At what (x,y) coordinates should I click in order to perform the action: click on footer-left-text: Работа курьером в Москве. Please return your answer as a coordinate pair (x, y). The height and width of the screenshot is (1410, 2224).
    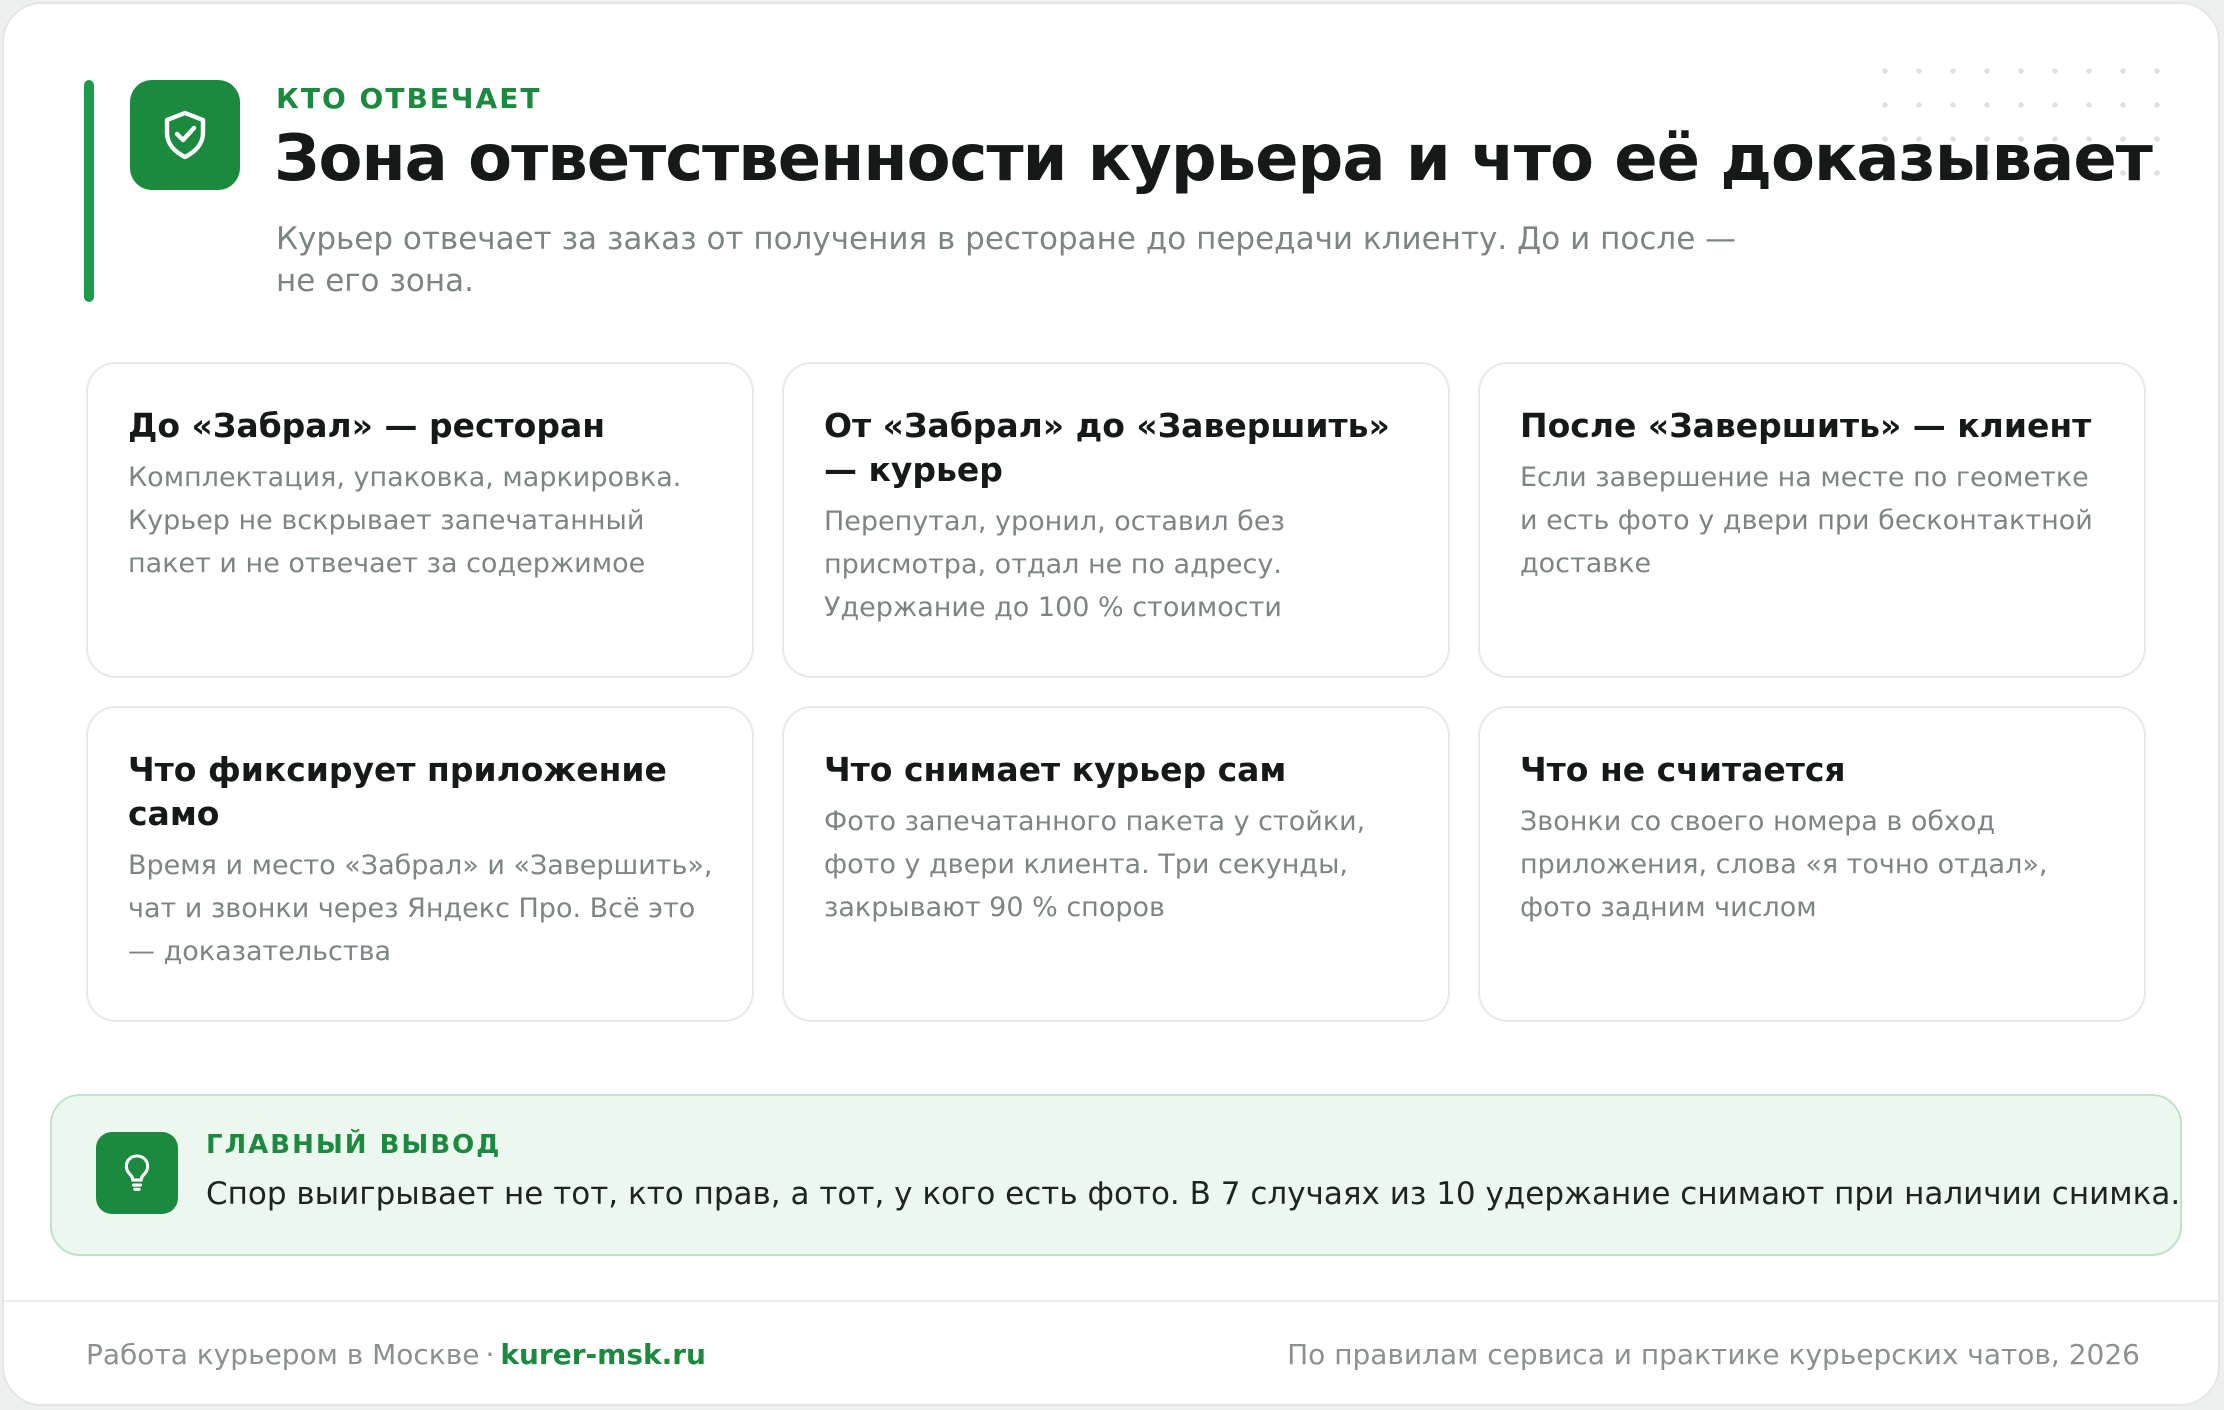
    Looking at the image, I should click on (283, 1354).